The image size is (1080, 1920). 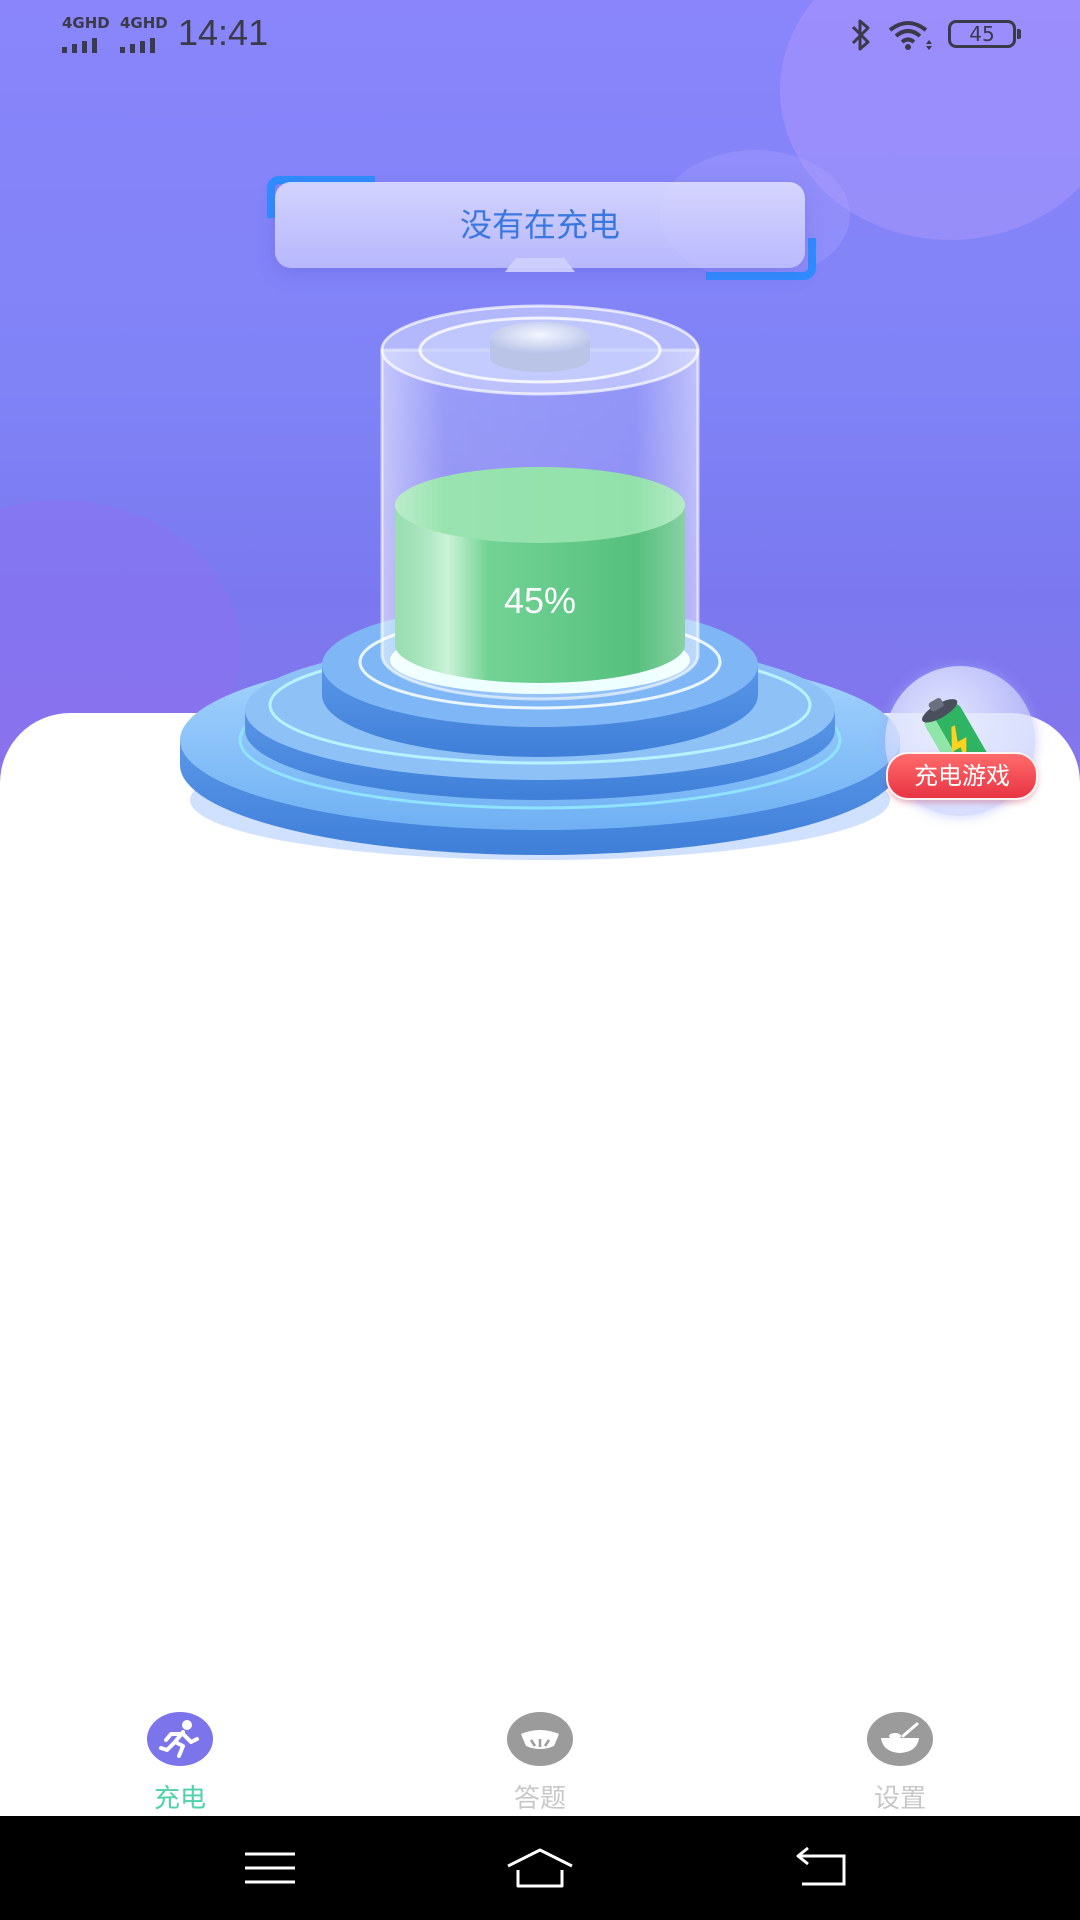 I want to click on charging-game-label: 充电游戏, so click(x=962, y=776).